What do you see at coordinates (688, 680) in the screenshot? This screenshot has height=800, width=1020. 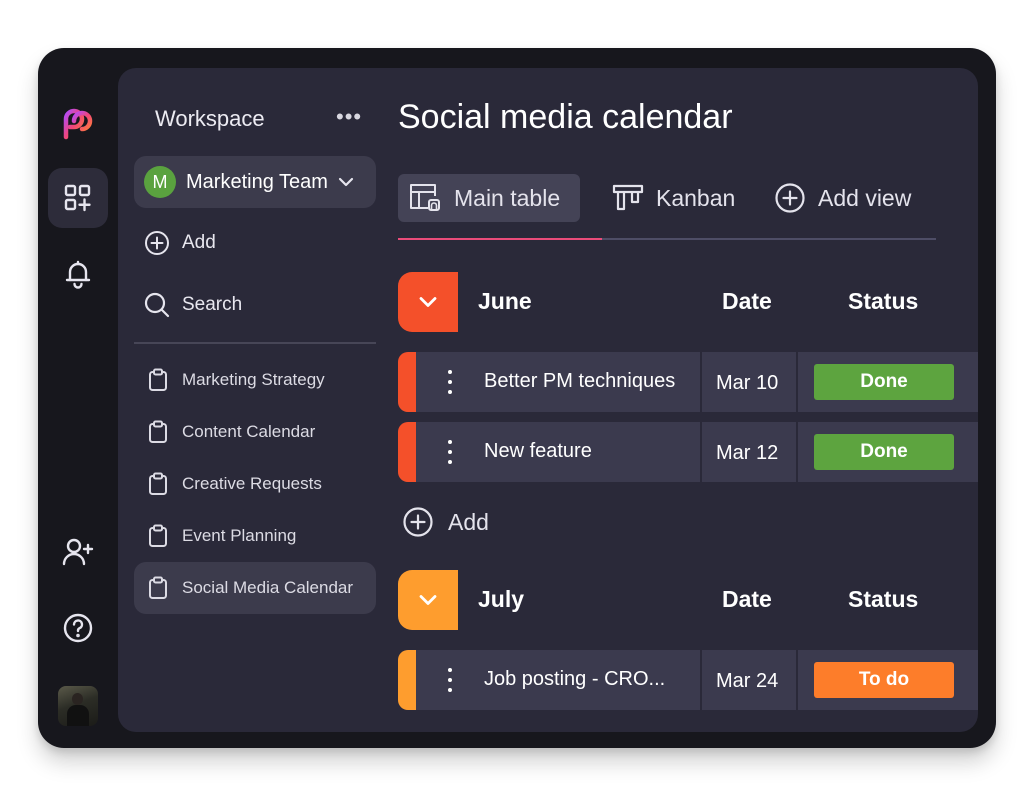 I see `table-row: Job posting - CRO... Mar 24 To do` at bounding box center [688, 680].